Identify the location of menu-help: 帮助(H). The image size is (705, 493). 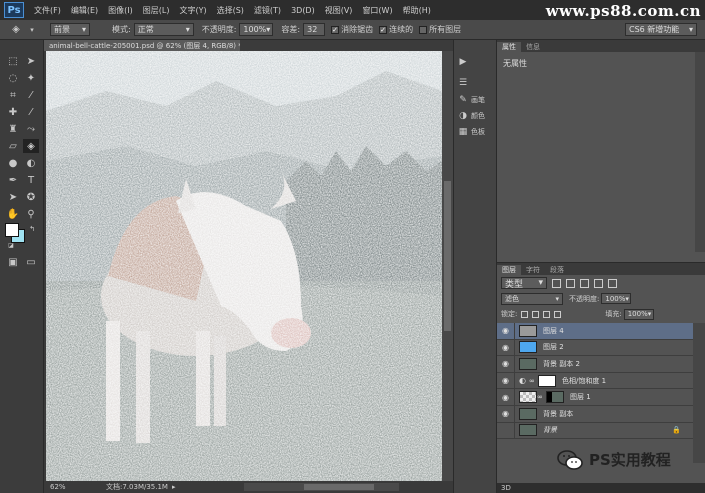
(417, 10).